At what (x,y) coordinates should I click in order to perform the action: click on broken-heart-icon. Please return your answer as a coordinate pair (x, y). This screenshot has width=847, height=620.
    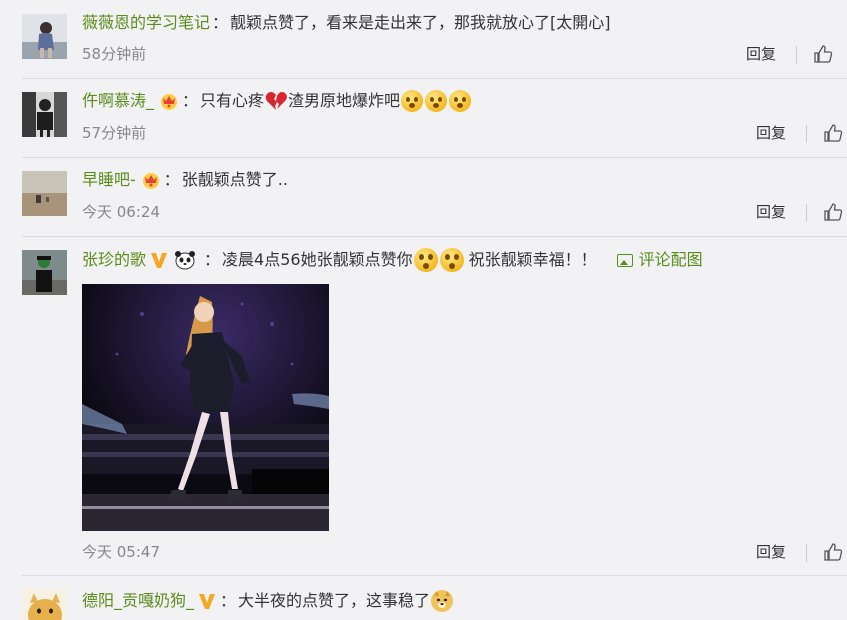
    Looking at the image, I should click on (276, 101).